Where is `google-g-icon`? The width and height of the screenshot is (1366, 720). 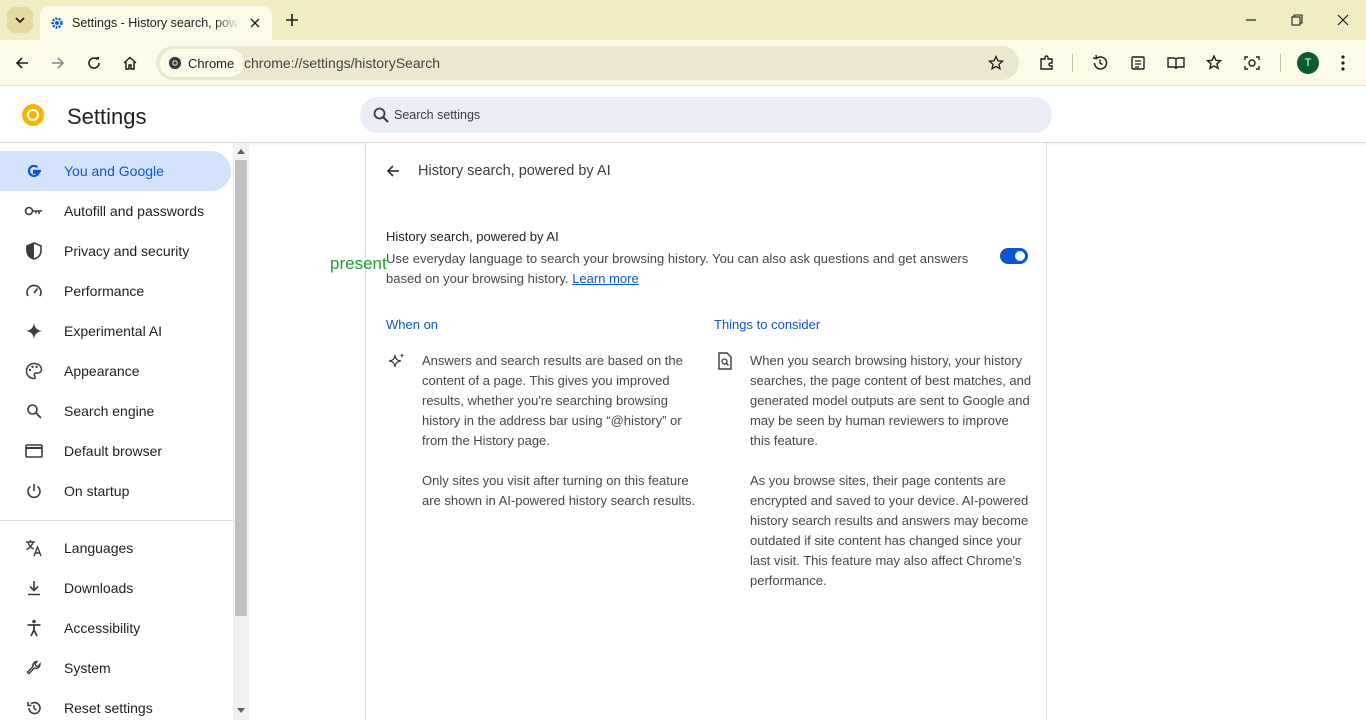
google-g-icon is located at coordinates (34, 171).